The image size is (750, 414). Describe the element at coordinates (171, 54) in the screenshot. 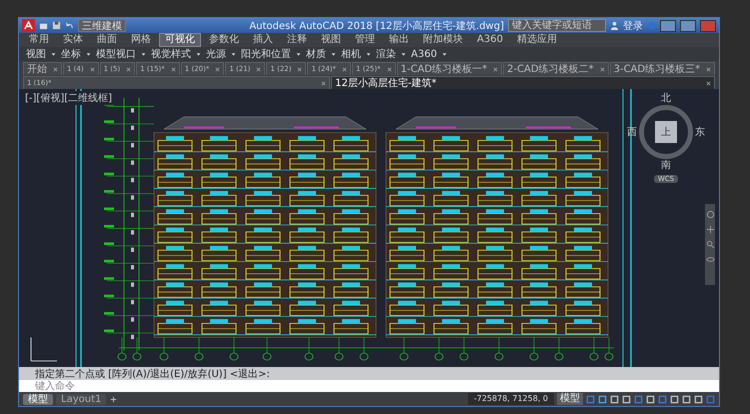

I see `panel-menu: 视觉样式` at that location.